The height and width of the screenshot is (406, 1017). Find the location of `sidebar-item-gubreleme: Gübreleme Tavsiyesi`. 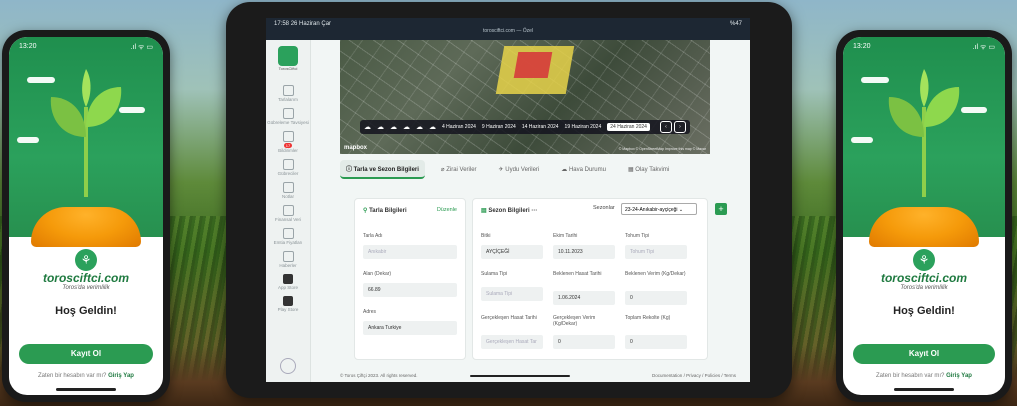

sidebar-item-gubreleme: Gübreleme Tavsiyesi is located at coordinates (288, 116).